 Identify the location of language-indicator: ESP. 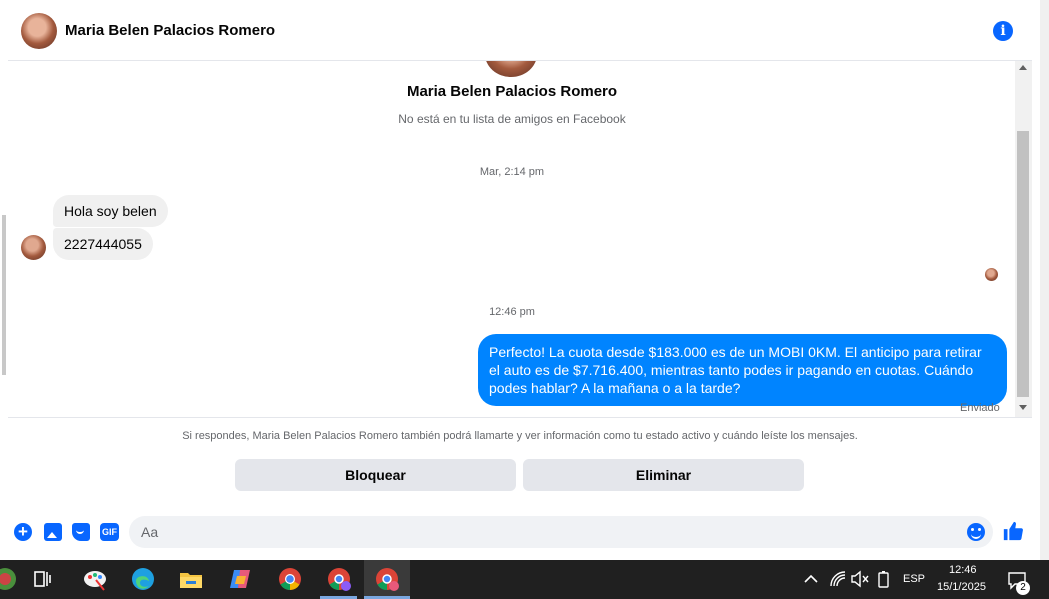
(914, 579).